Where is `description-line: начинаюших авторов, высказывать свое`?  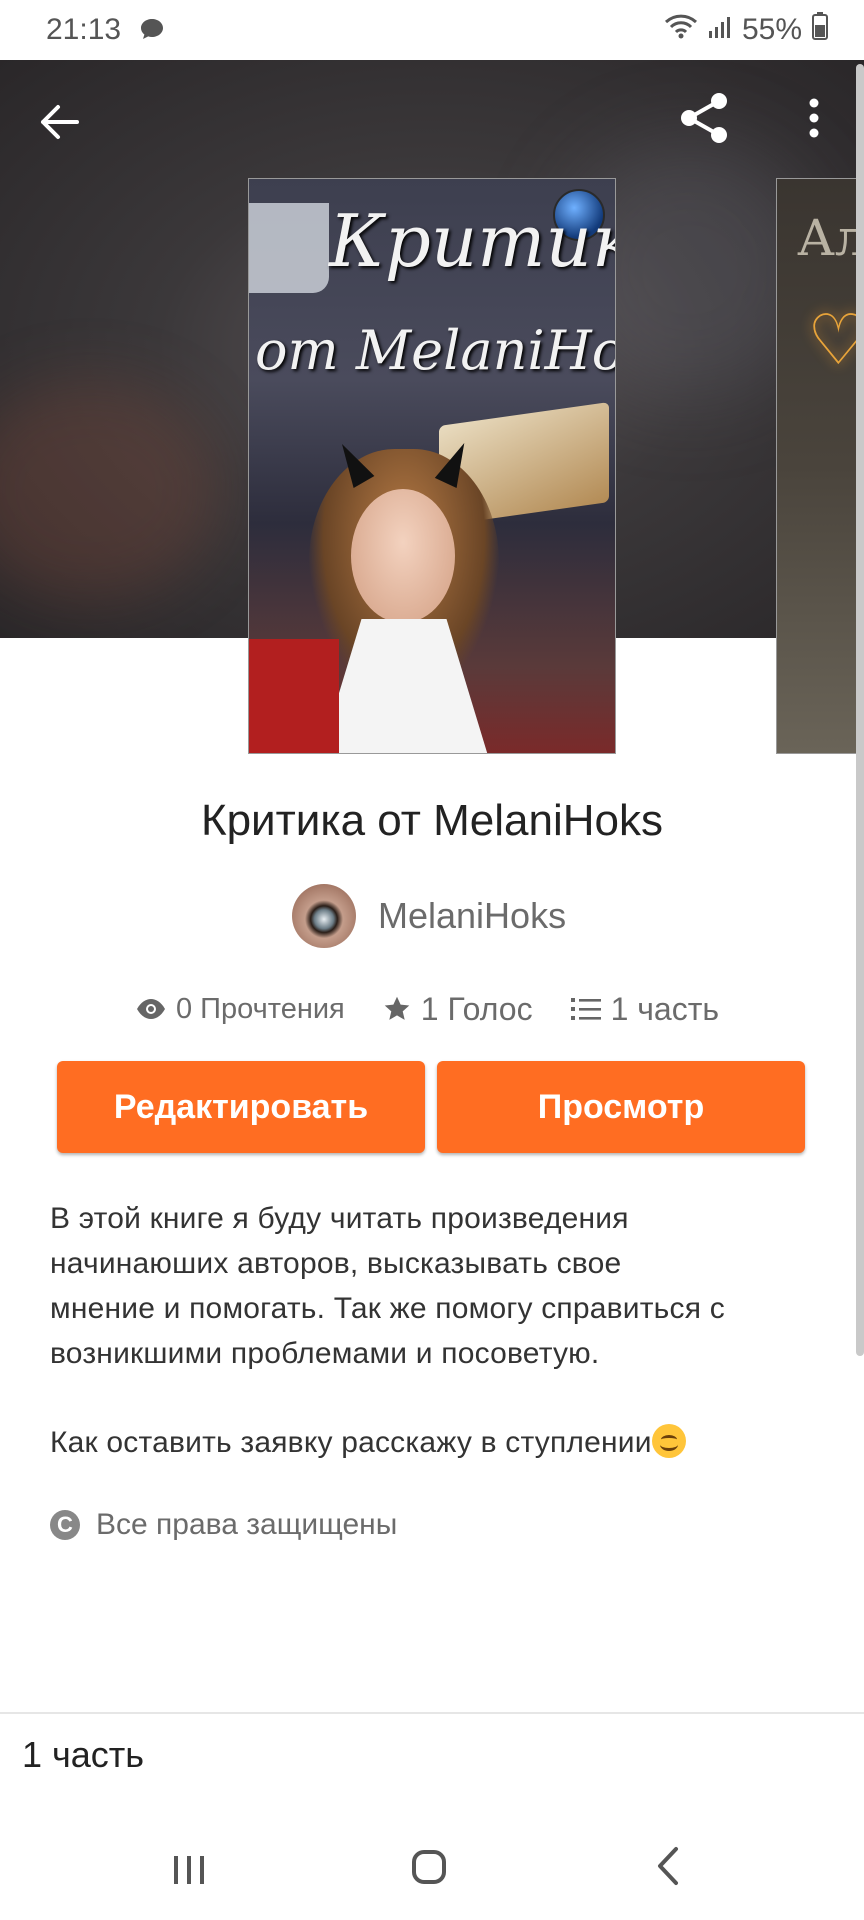
description-line: начинаюших авторов, высказывать свое is located at coordinates (336, 1263).